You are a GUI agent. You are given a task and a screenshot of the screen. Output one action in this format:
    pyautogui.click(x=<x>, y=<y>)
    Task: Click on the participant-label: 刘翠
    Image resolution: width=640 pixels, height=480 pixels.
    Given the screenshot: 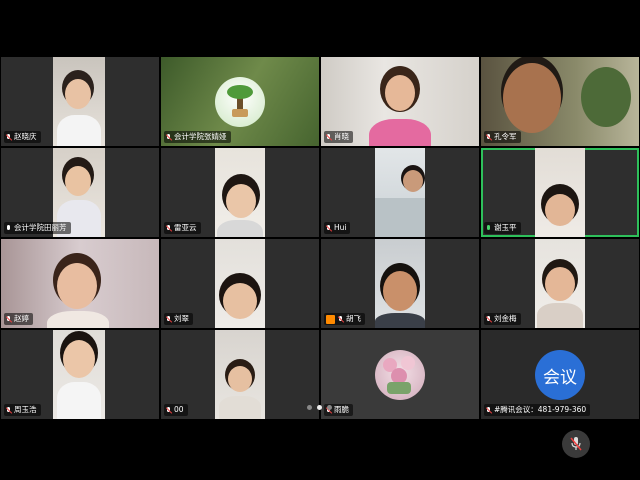 What is the action you would take?
    pyautogui.click(x=178, y=319)
    